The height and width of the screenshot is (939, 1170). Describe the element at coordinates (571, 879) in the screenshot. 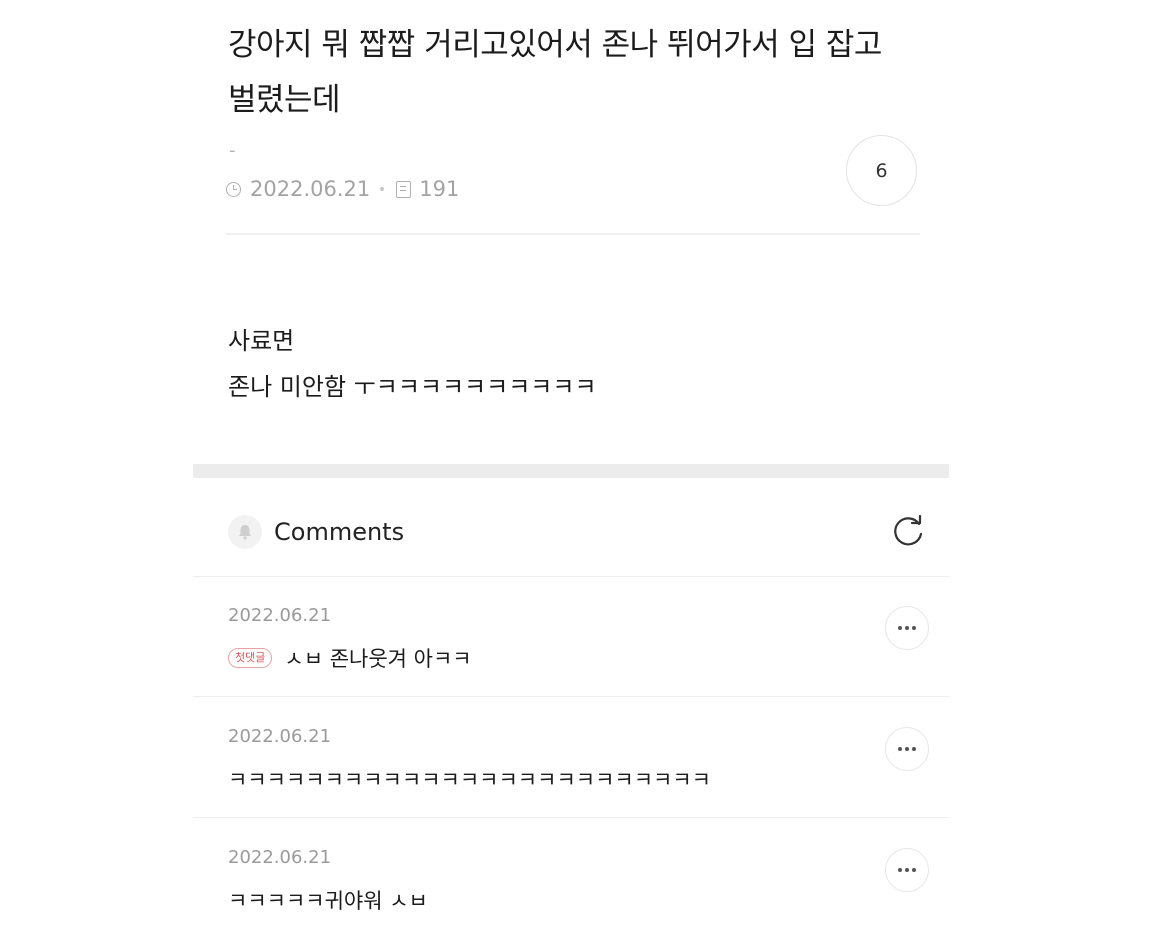

I see `comment-item: 2022.06.21 ㅋㅋㅋㅋㅋ귀야워 ㅅㅂ` at that location.